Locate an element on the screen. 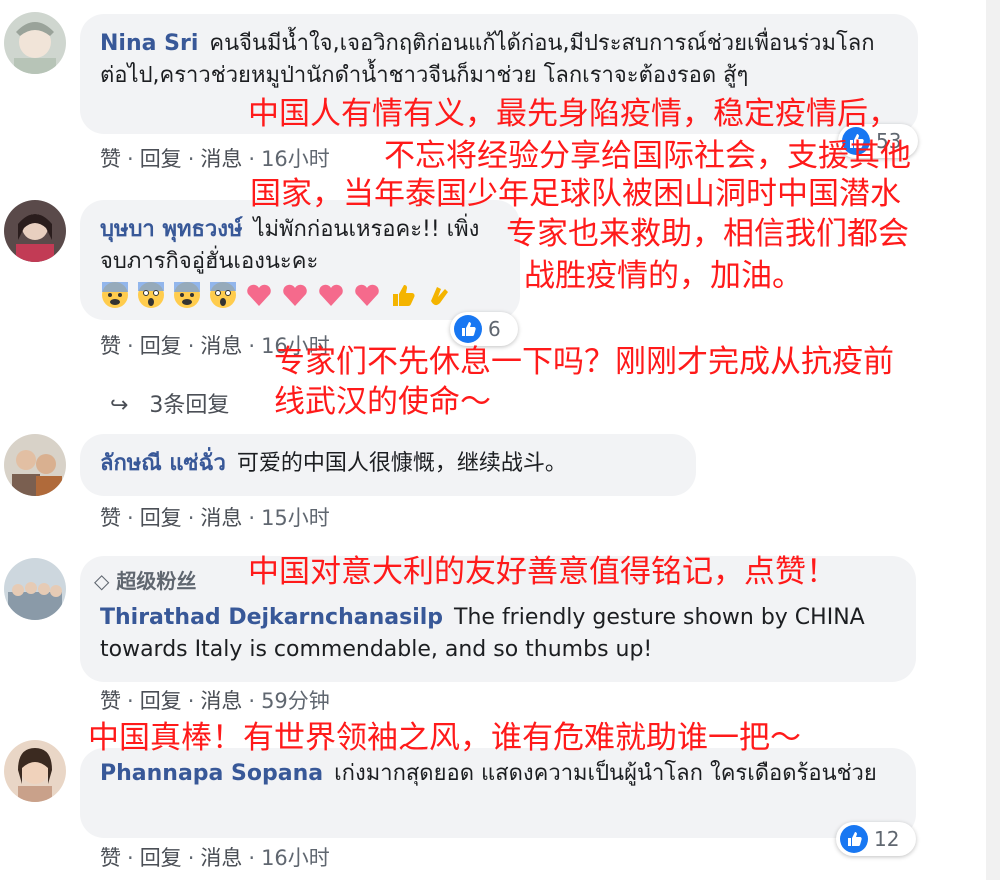 The image size is (1000, 880). scrollbar is located at coordinates (993, 440).